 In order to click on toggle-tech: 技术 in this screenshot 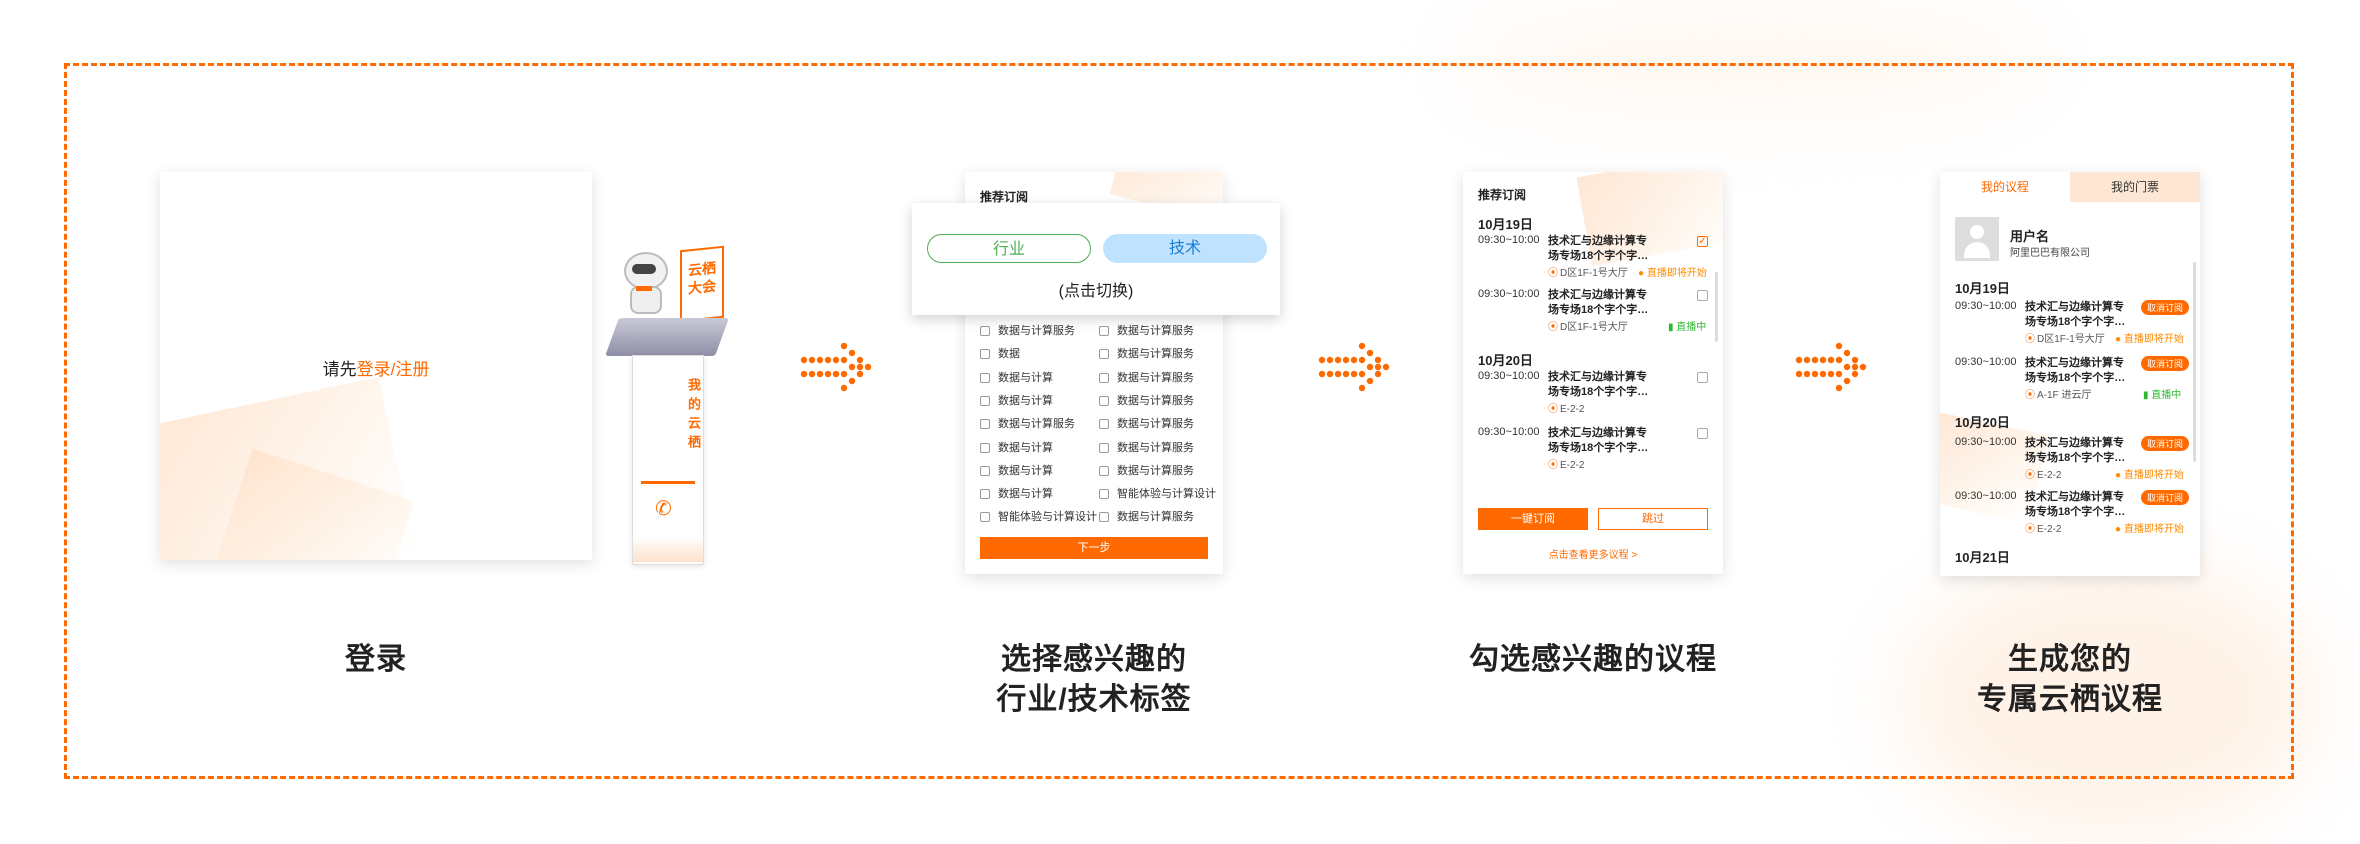, I will do `click(1185, 248)`.